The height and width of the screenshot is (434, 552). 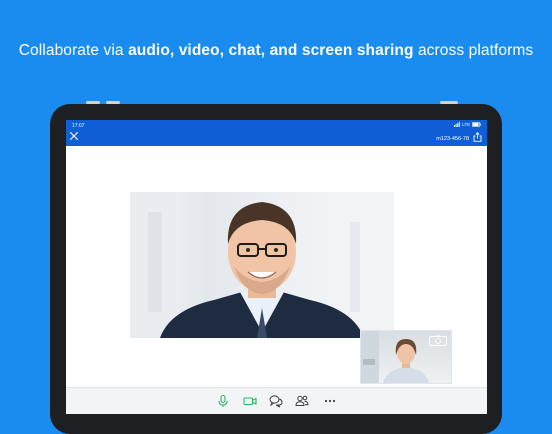 What do you see at coordinates (74, 136) in the screenshot?
I see `close-icon` at bounding box center [74, 136].